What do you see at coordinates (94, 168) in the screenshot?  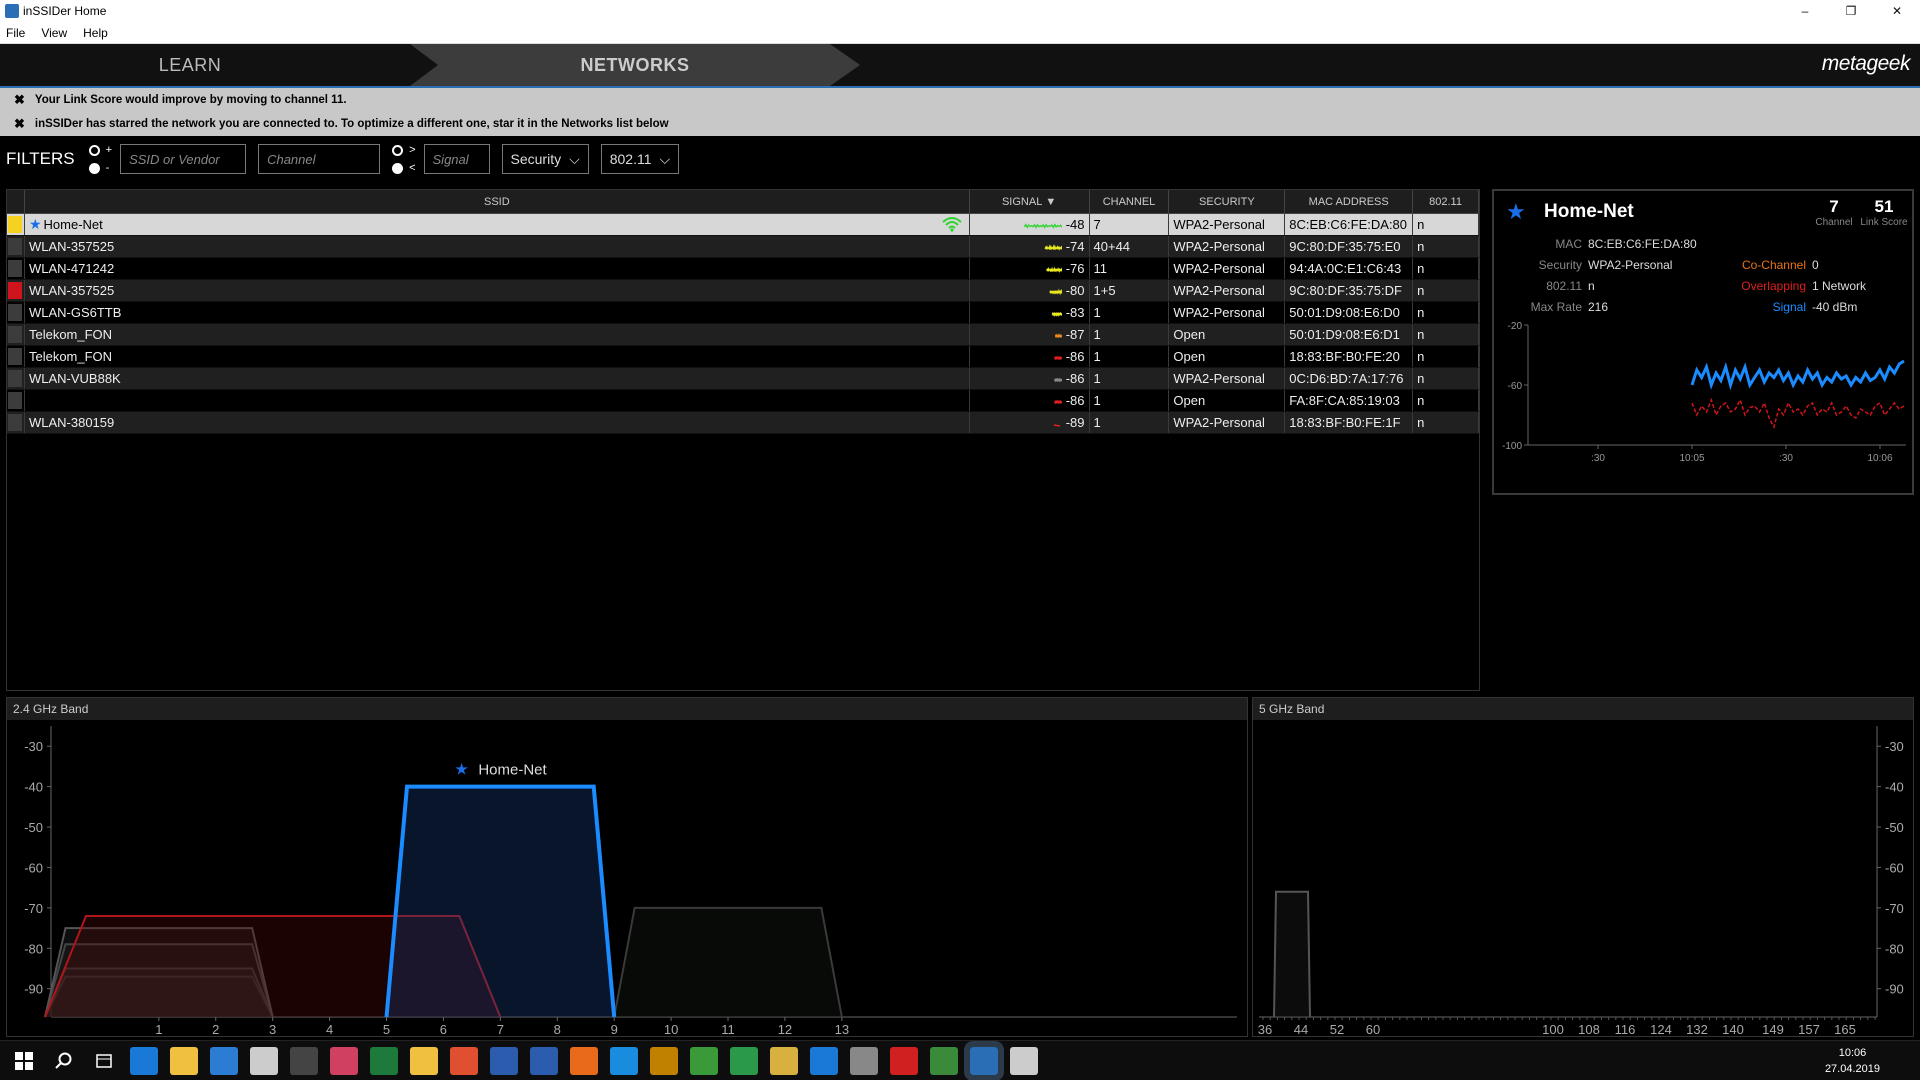 I see `exclude-radio` at bounding box center [94, 168].